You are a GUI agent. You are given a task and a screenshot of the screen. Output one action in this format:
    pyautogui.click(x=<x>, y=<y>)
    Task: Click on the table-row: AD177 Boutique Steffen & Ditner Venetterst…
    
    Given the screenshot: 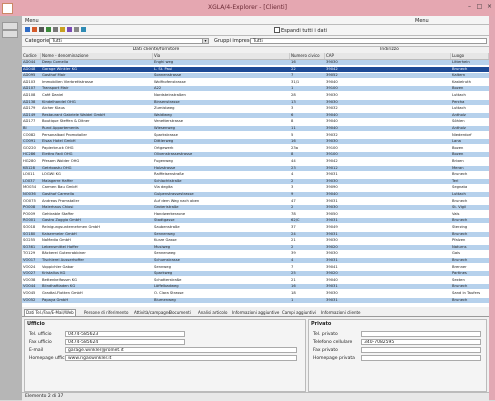 What is the action you would take?
    pyautogui.click(x=255, y=121)
    